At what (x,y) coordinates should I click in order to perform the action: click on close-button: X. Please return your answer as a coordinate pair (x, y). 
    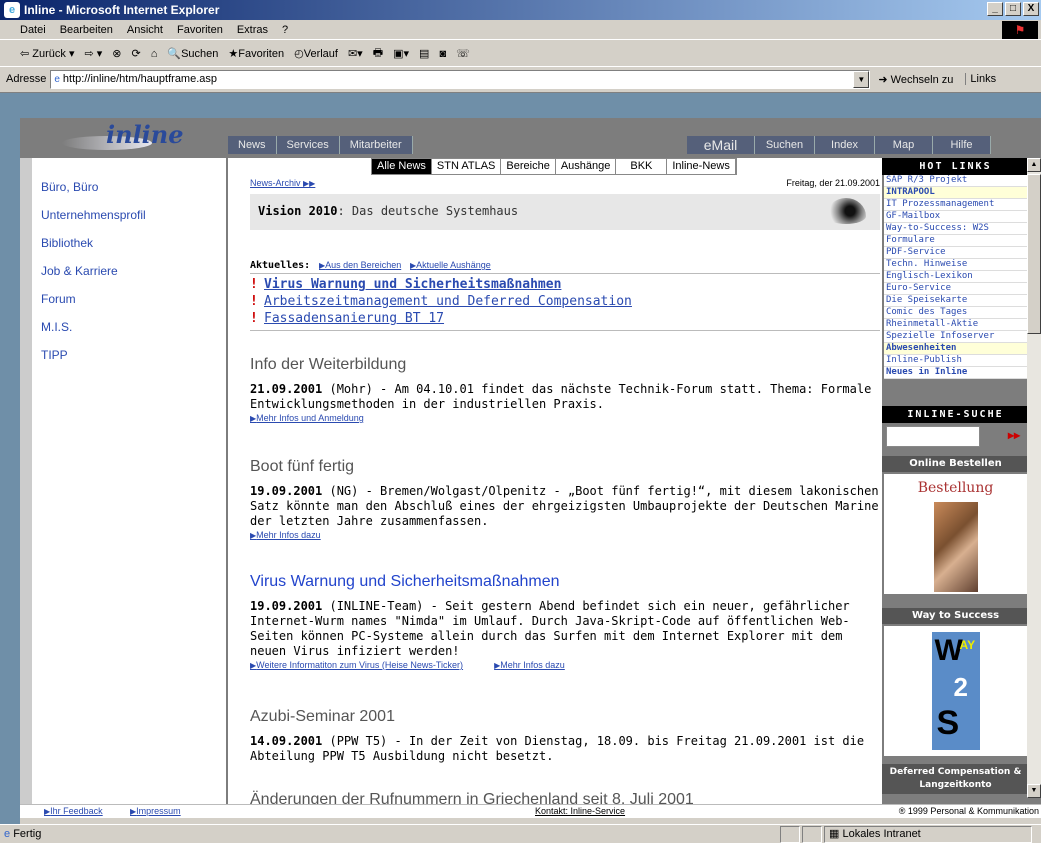
    Looking at the image, I should click on (1031, 9).